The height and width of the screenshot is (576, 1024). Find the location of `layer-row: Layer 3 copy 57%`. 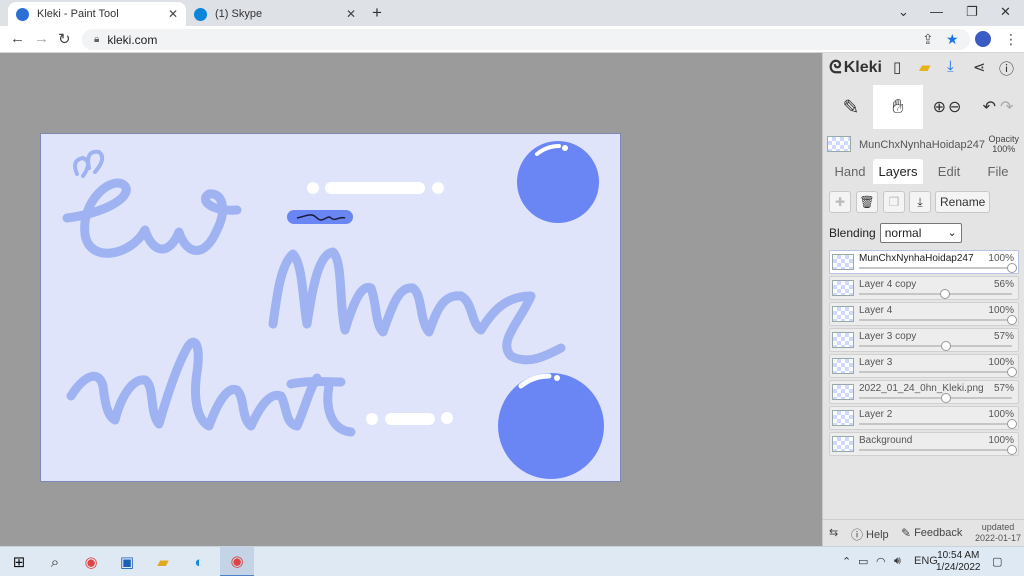

layer-row: Layer 3 copy 57% is located at coordinates (924, 340).